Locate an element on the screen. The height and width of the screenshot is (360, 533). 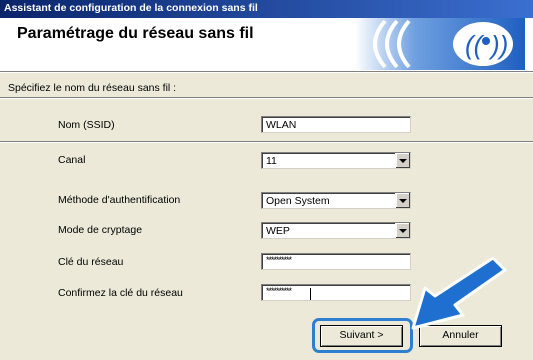
key-input: ********** is located at coordinates (336, 261).